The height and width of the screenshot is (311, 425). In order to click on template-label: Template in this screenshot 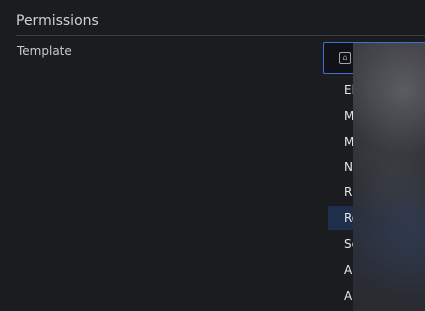, I will do `click(44, 51)`.